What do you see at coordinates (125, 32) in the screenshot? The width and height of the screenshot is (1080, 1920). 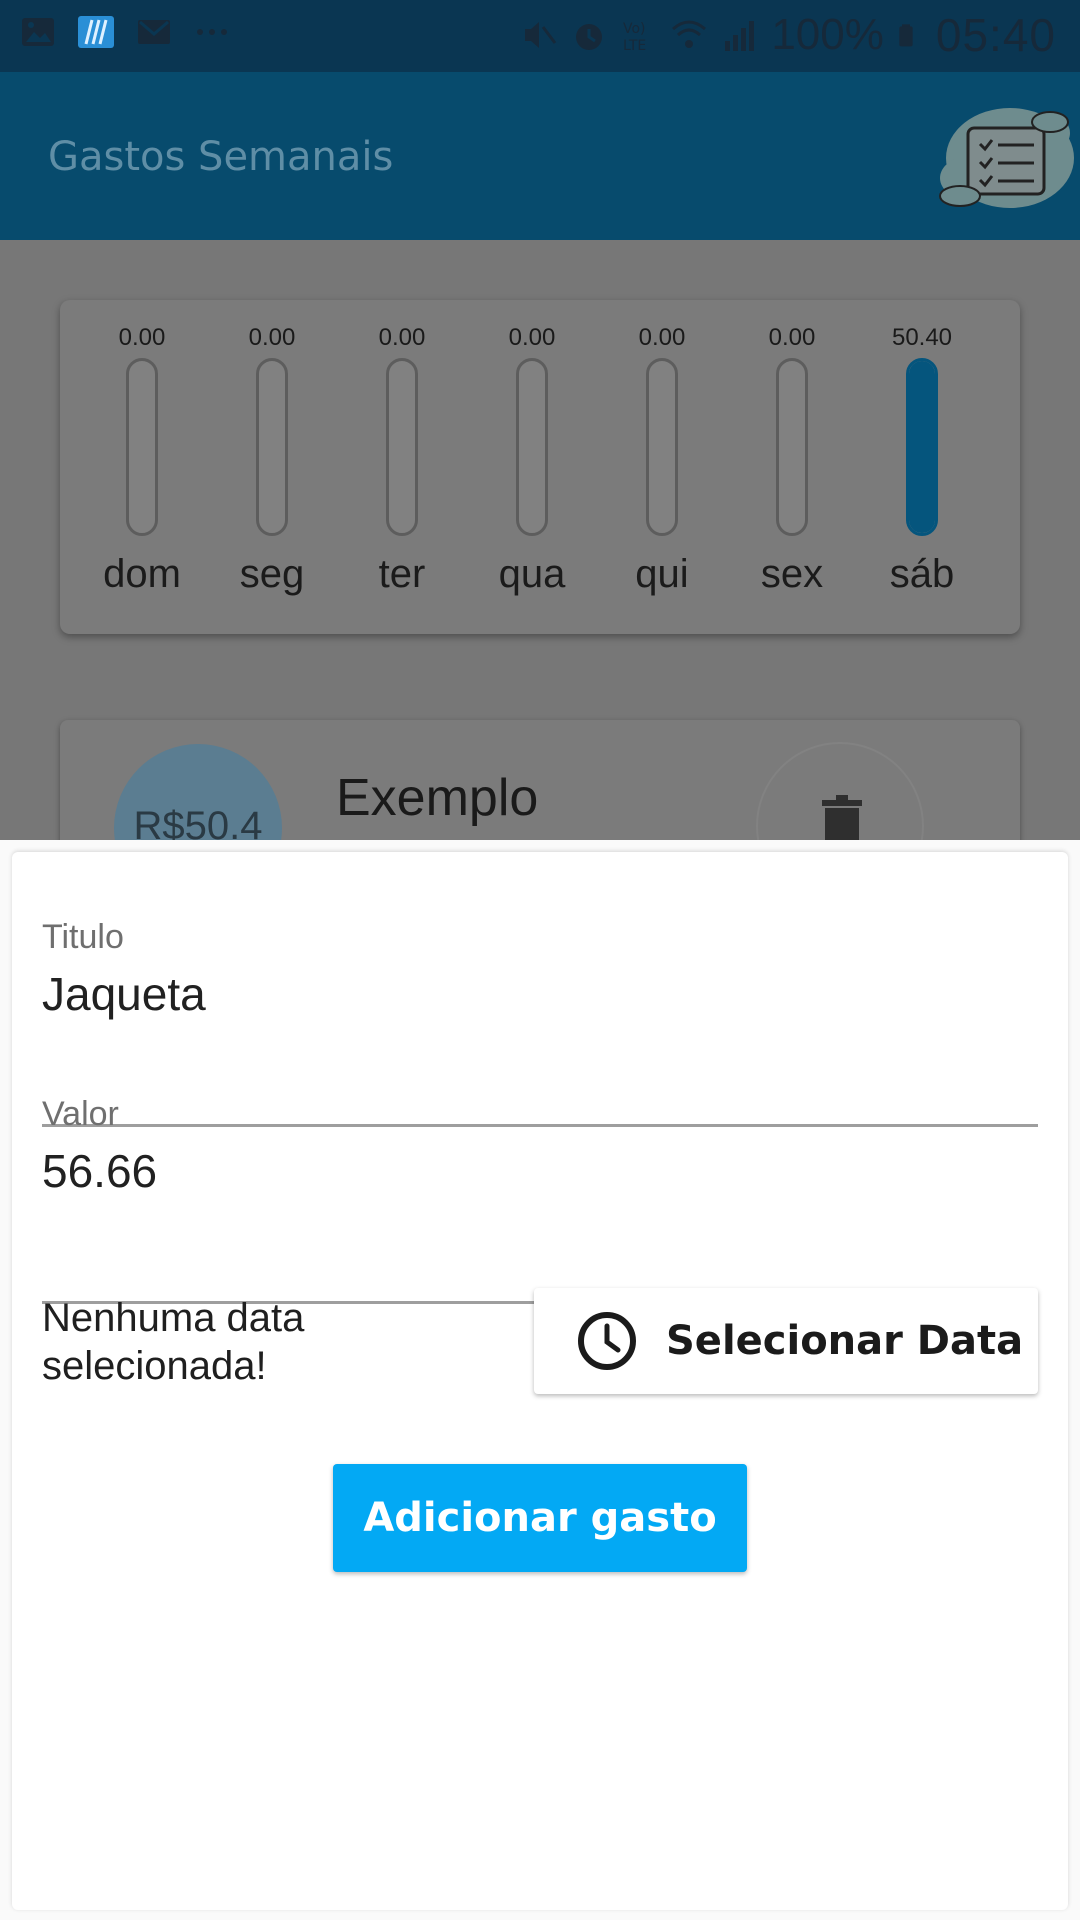 I see `status-icons-left` at bounding box center [125, 32].